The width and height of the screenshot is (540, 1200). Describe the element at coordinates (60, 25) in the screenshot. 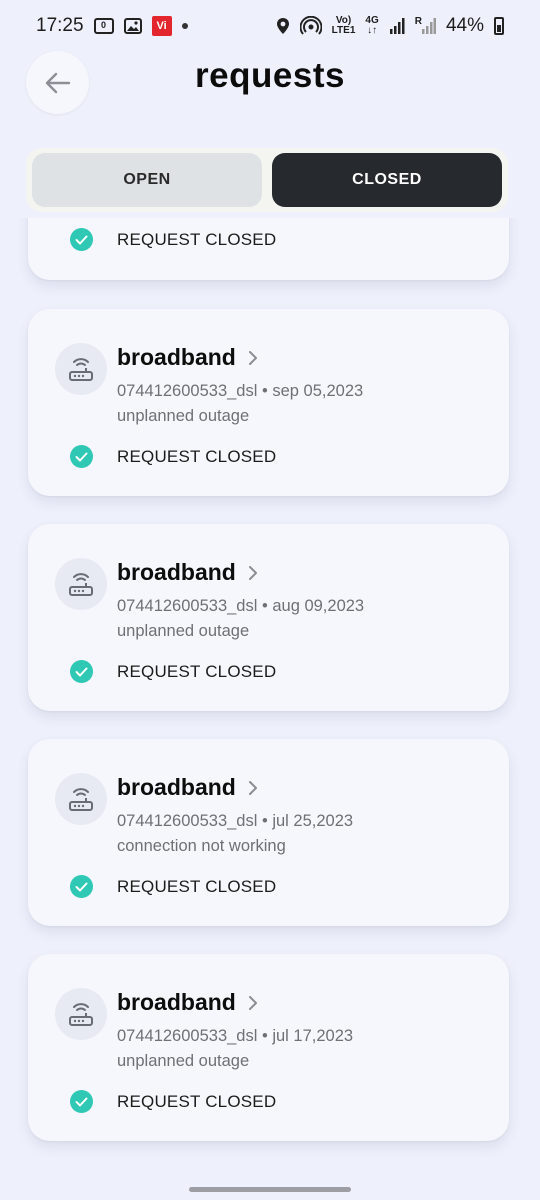

I see `clock: 17:25` at that location.